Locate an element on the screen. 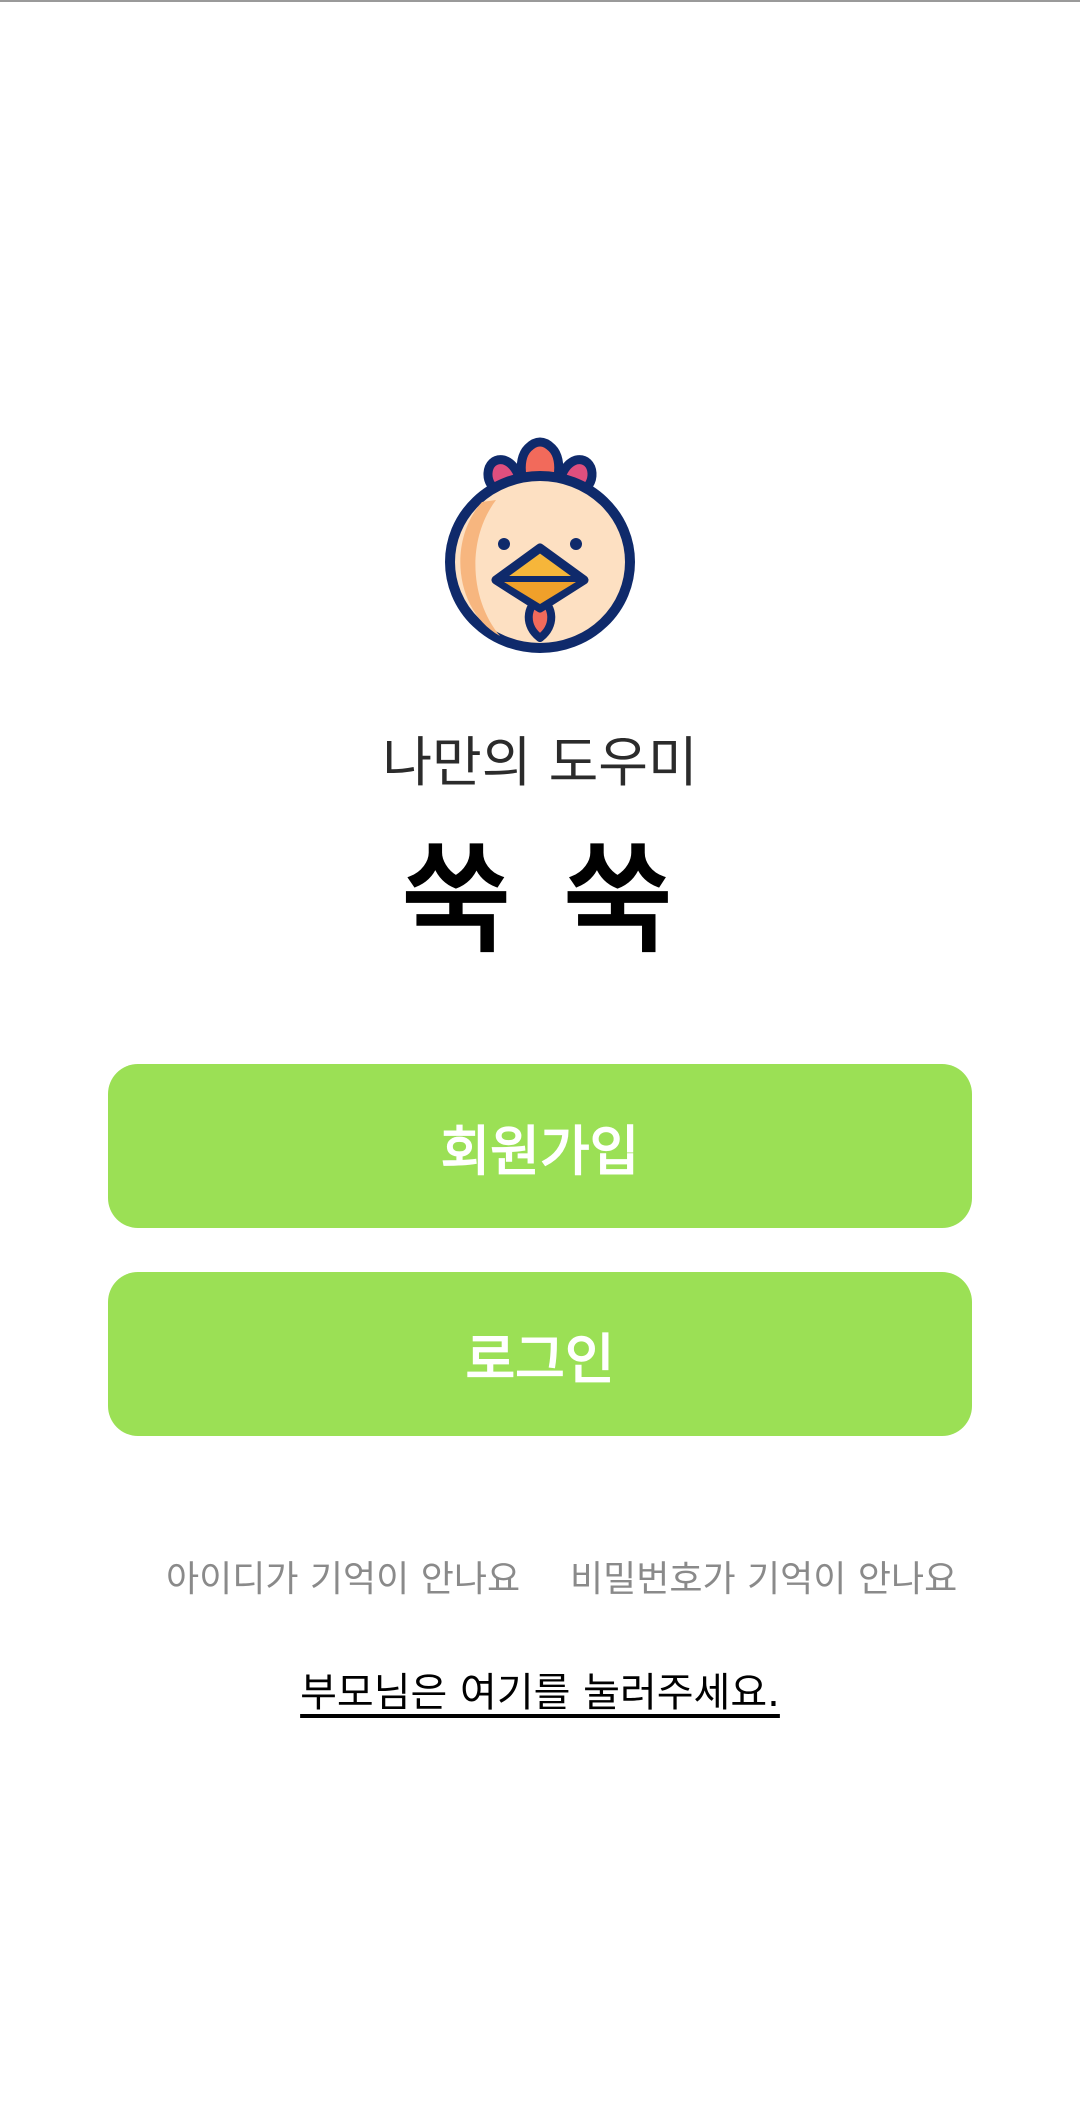  login-button: 로그인 is located at coordinates (540, 1354).